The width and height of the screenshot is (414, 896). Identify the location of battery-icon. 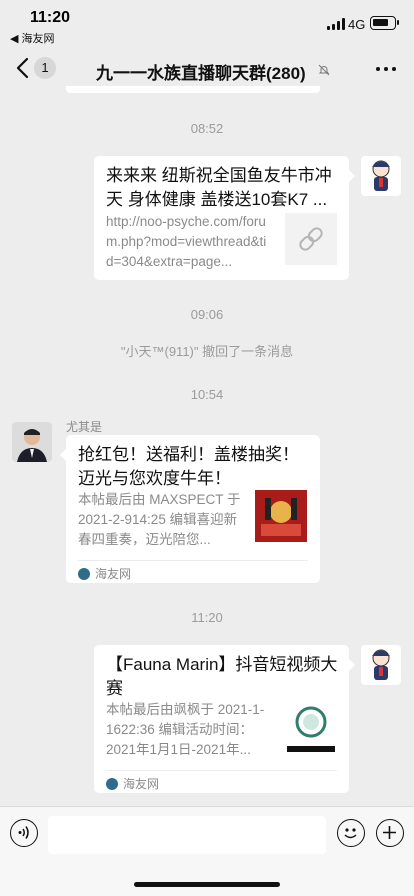
(384, 23).